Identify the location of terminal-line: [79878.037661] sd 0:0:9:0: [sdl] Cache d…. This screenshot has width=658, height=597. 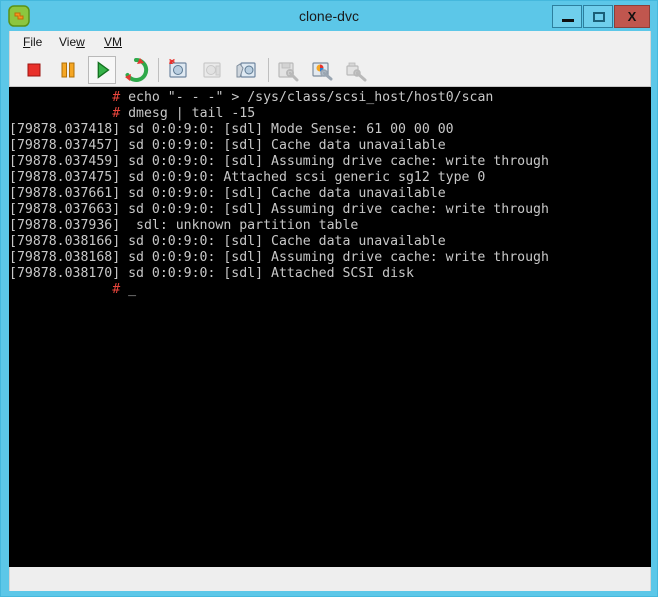
(330, 194).